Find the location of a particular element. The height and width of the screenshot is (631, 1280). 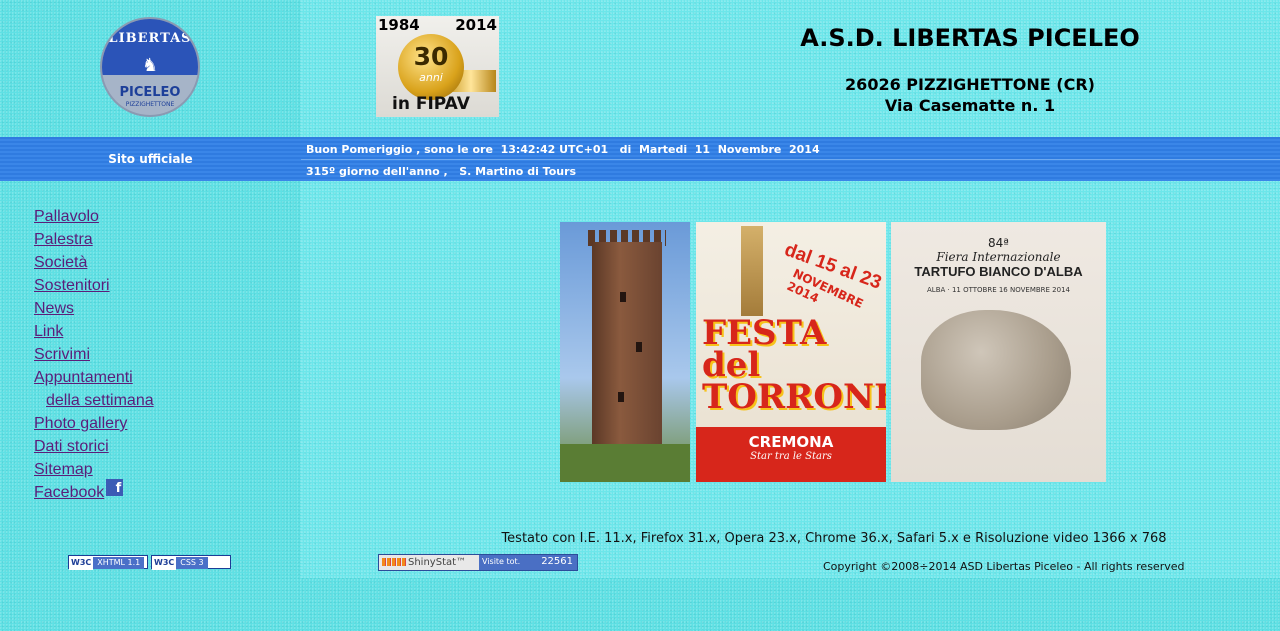

shinystat-bars-icon is located at coordinates (394, 562).